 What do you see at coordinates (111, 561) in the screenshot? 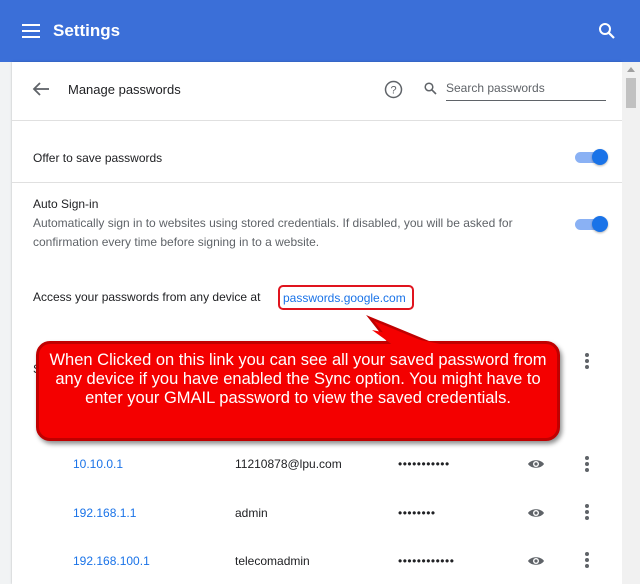
I see `password-site: 192.168.100.1` at bounding box center [111, 561].